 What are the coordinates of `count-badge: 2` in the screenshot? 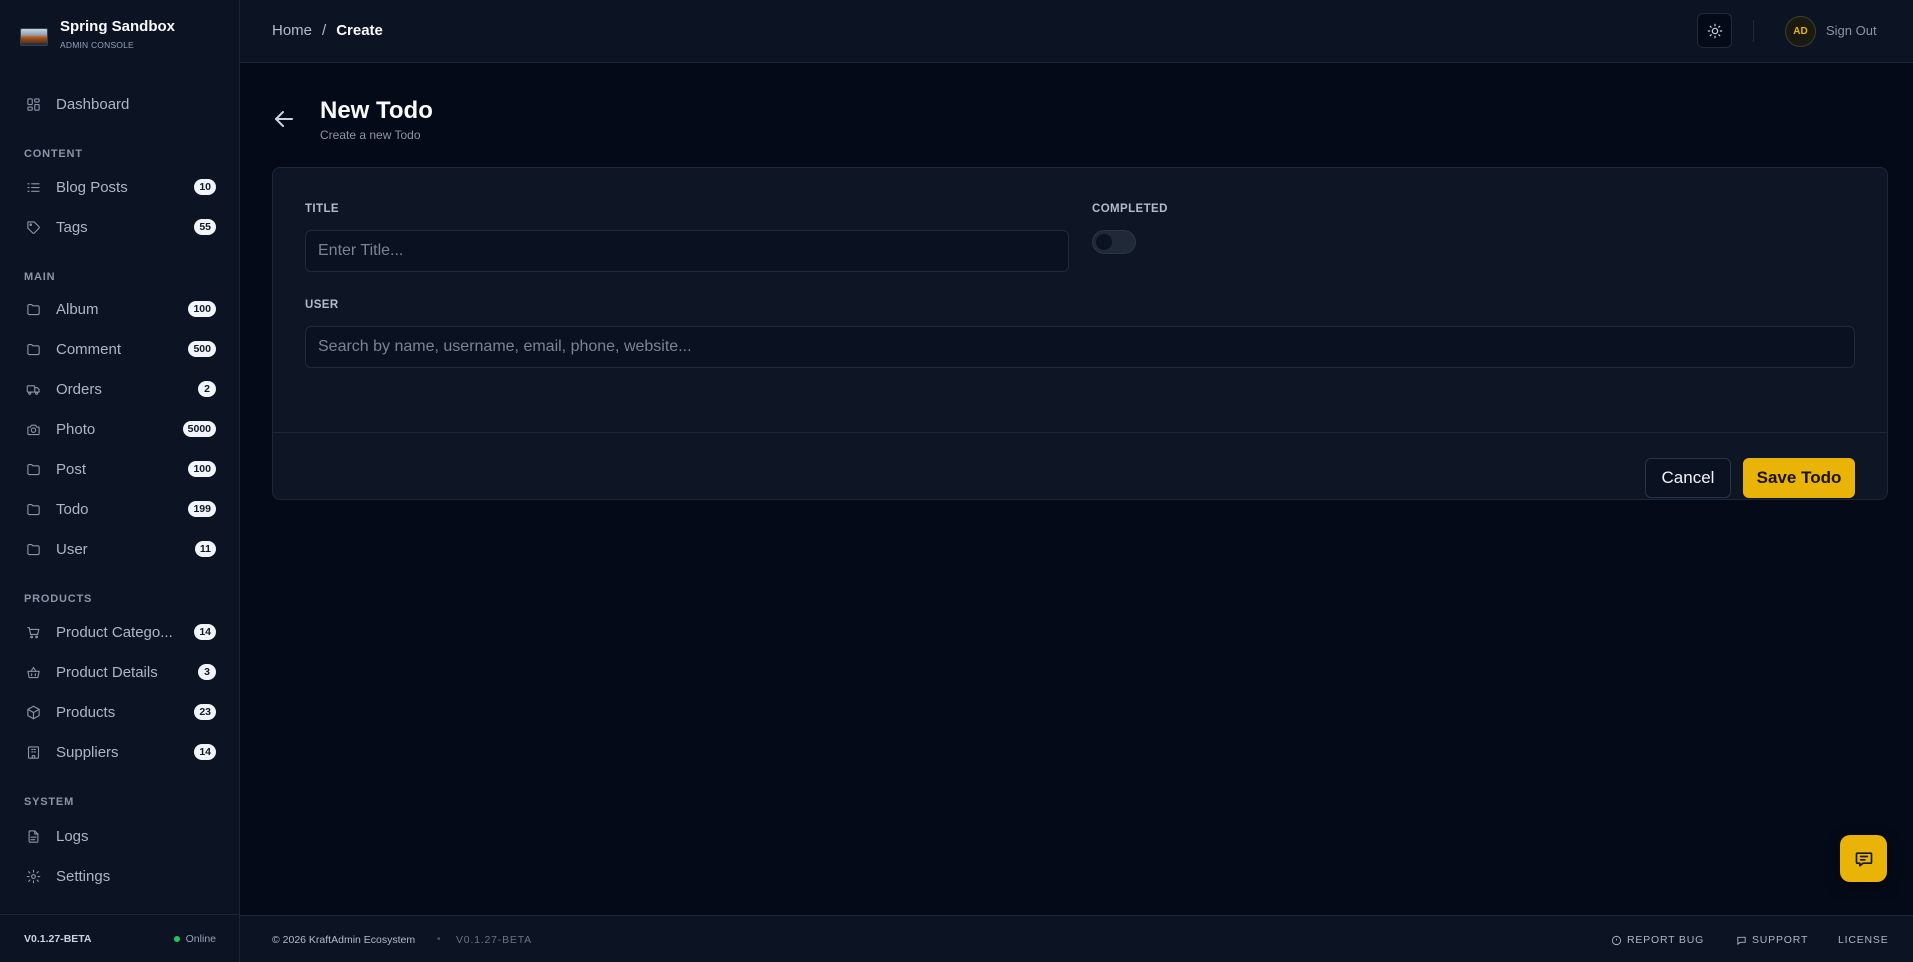 It's located at (207, 389).